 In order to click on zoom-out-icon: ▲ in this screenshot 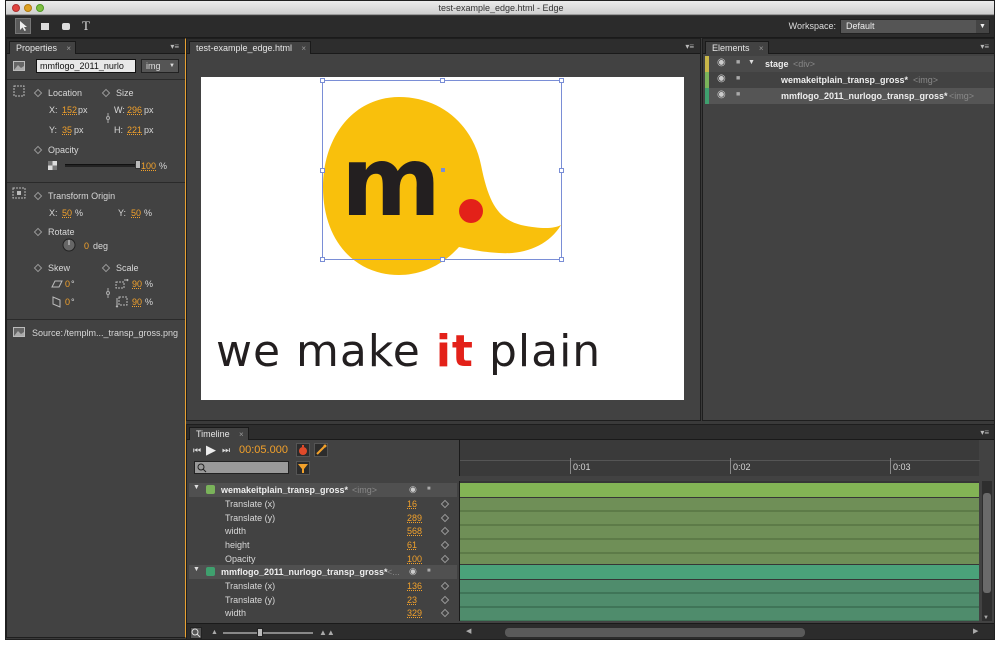, I will do `click(214, 632)`.